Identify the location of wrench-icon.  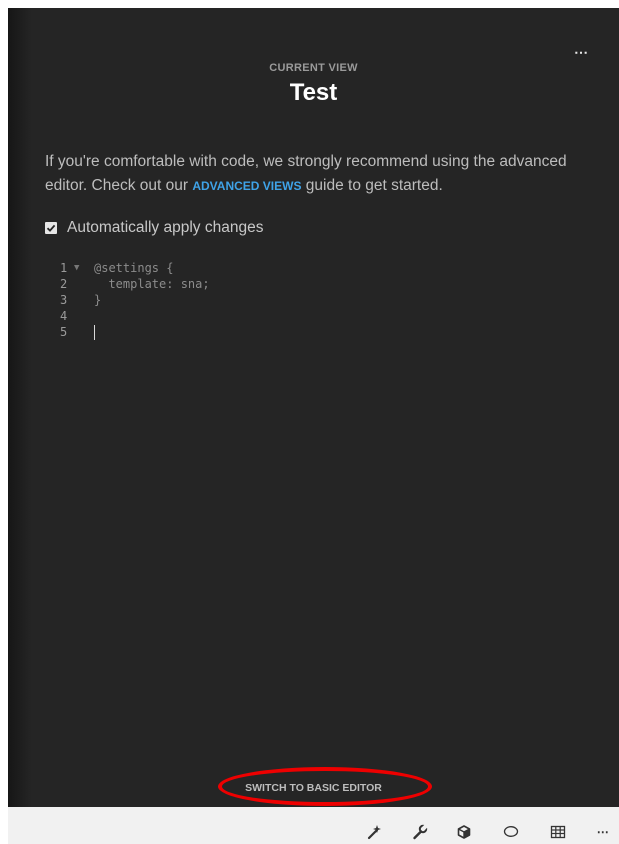
(420, 832).